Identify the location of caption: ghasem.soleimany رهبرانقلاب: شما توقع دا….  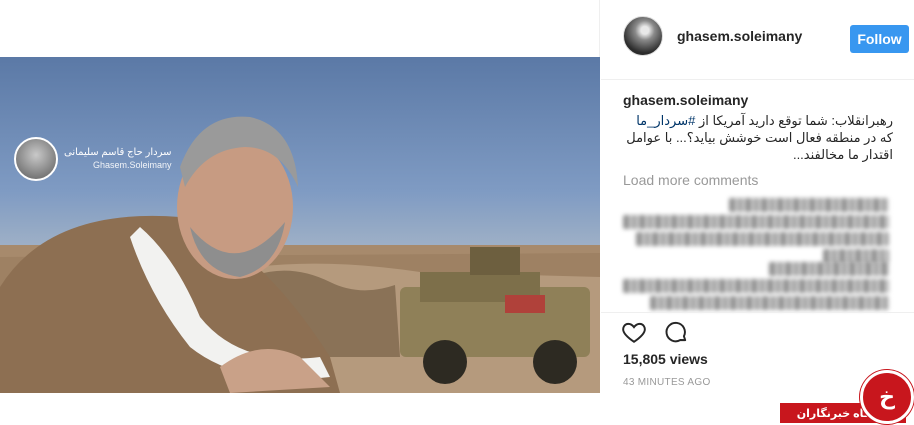
(758, 127).